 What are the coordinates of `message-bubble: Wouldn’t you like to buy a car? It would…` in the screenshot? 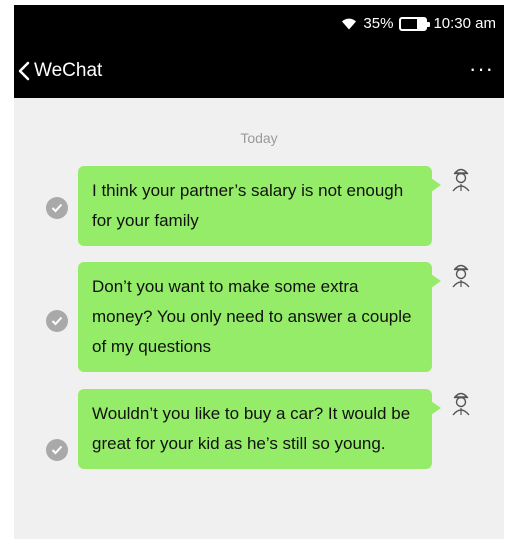 It's located at (259, 429).